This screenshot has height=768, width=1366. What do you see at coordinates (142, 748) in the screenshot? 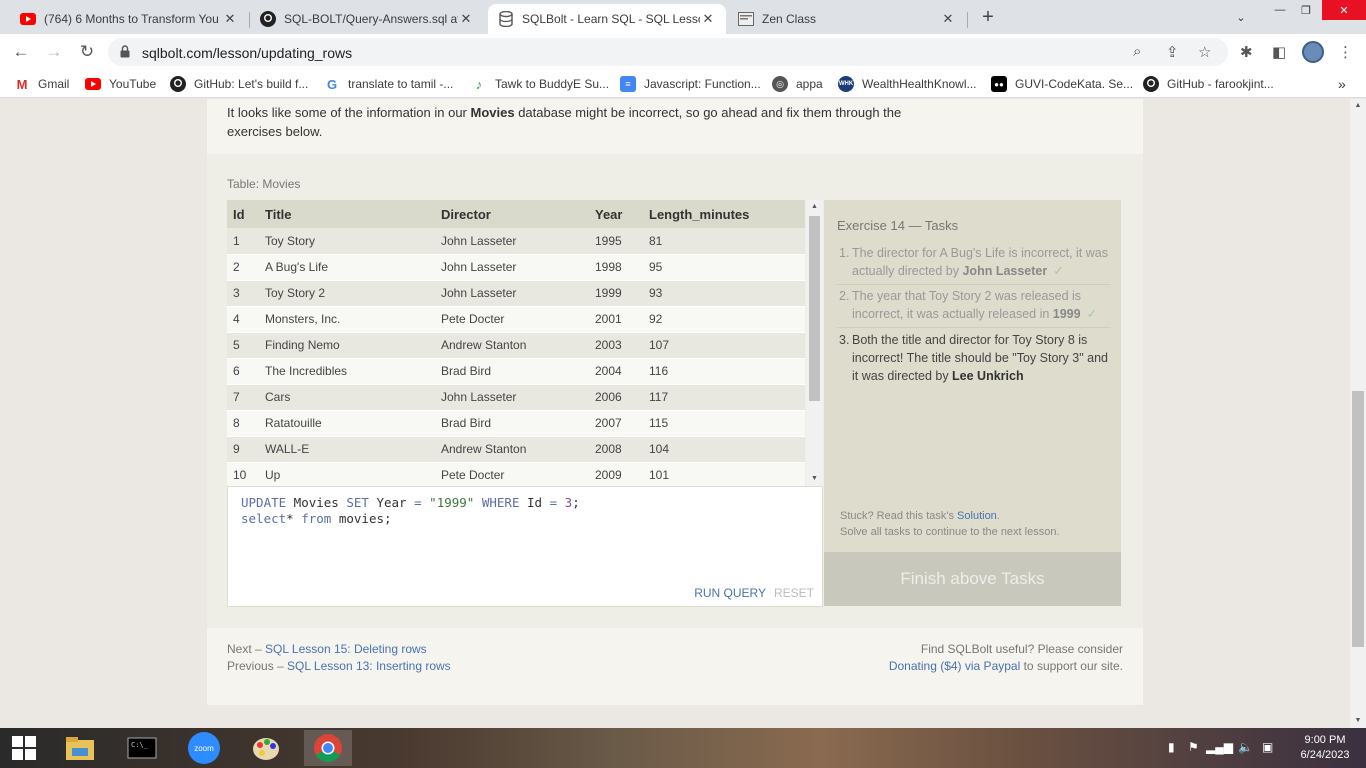
I see `command-prompt-icon: C:\_` at bounding box center [142, 748].